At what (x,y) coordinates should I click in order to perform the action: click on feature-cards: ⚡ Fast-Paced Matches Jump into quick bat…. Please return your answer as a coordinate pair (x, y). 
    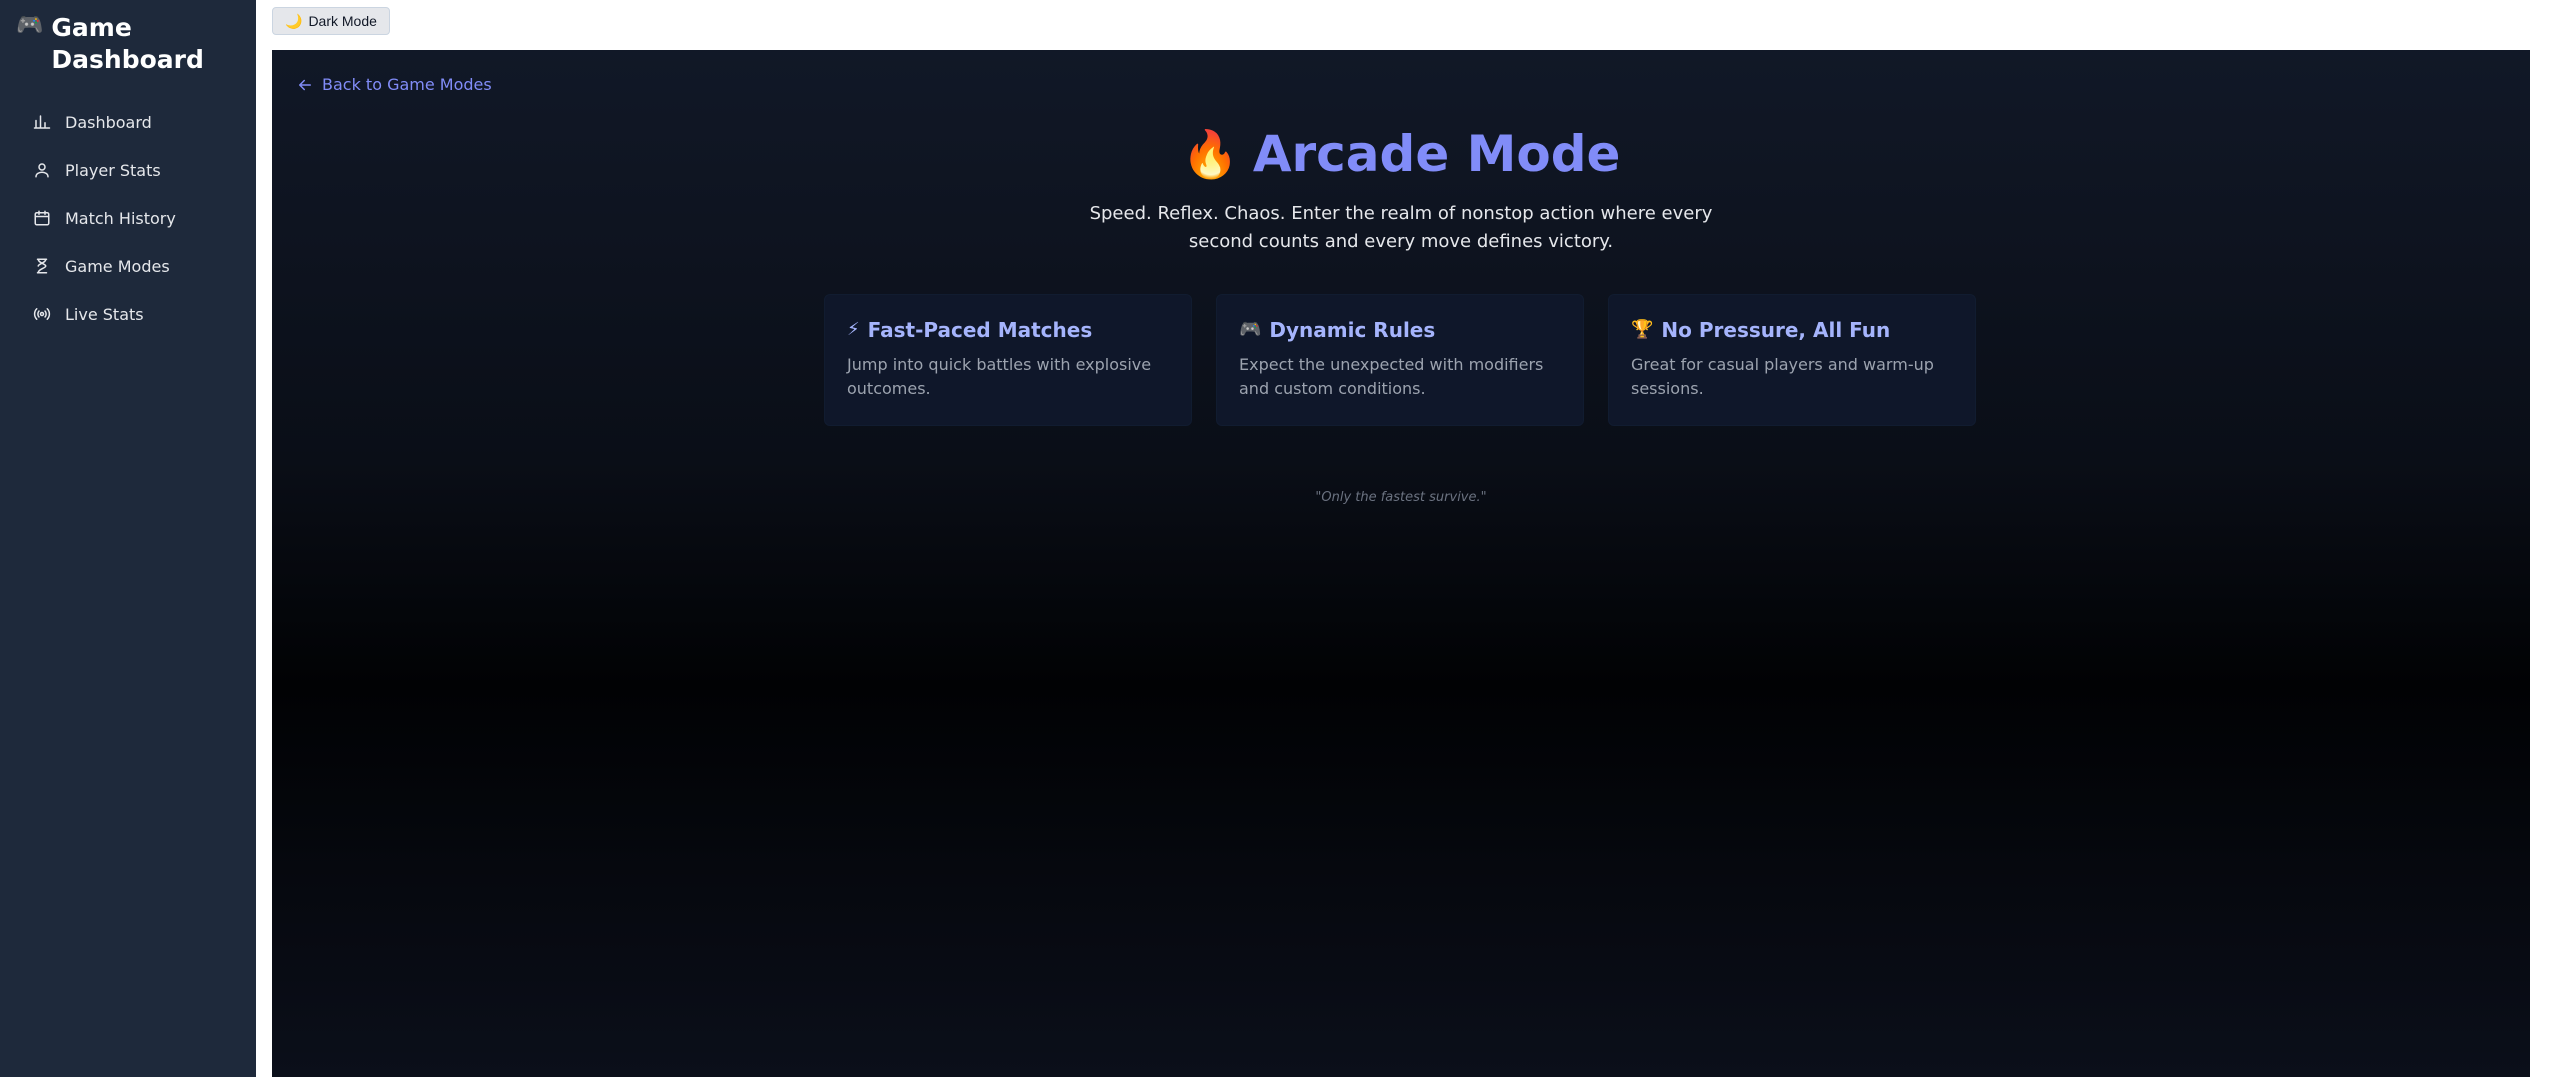
    Looking at the image, I should click on (1400, 360).